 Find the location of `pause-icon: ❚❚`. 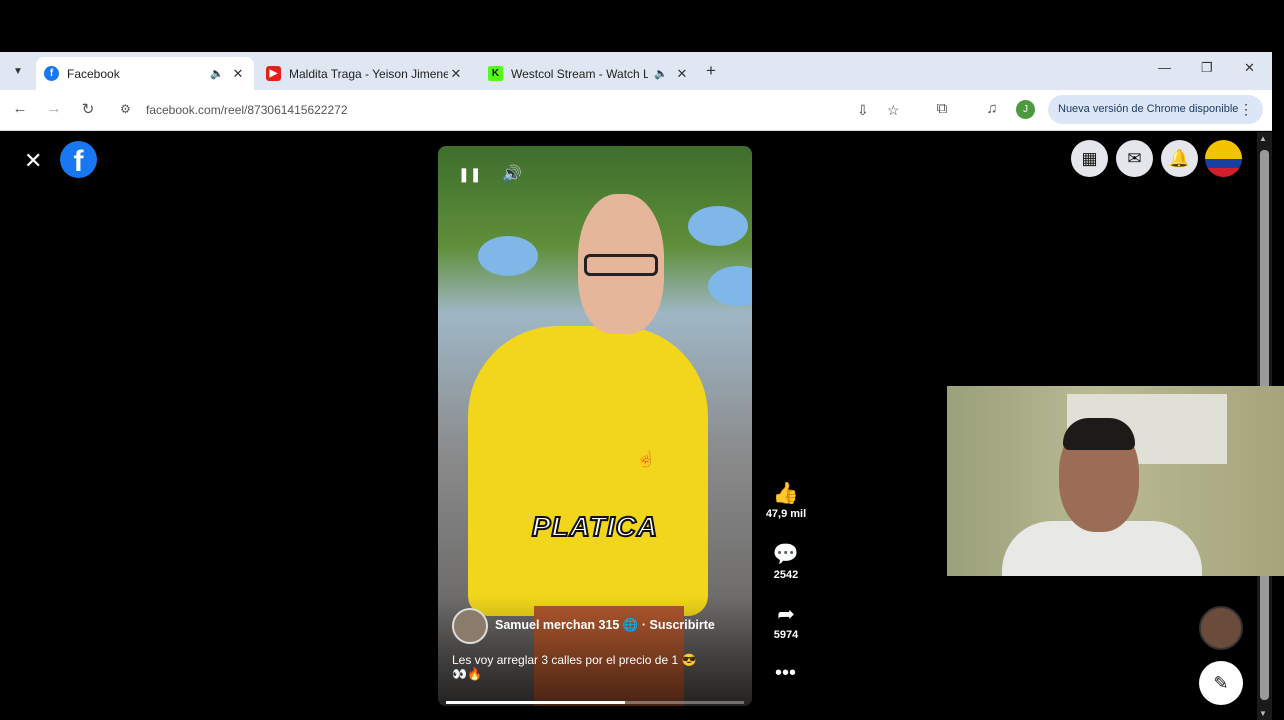

pause-icon: ❚❚ is located at coordinates (469, 174).